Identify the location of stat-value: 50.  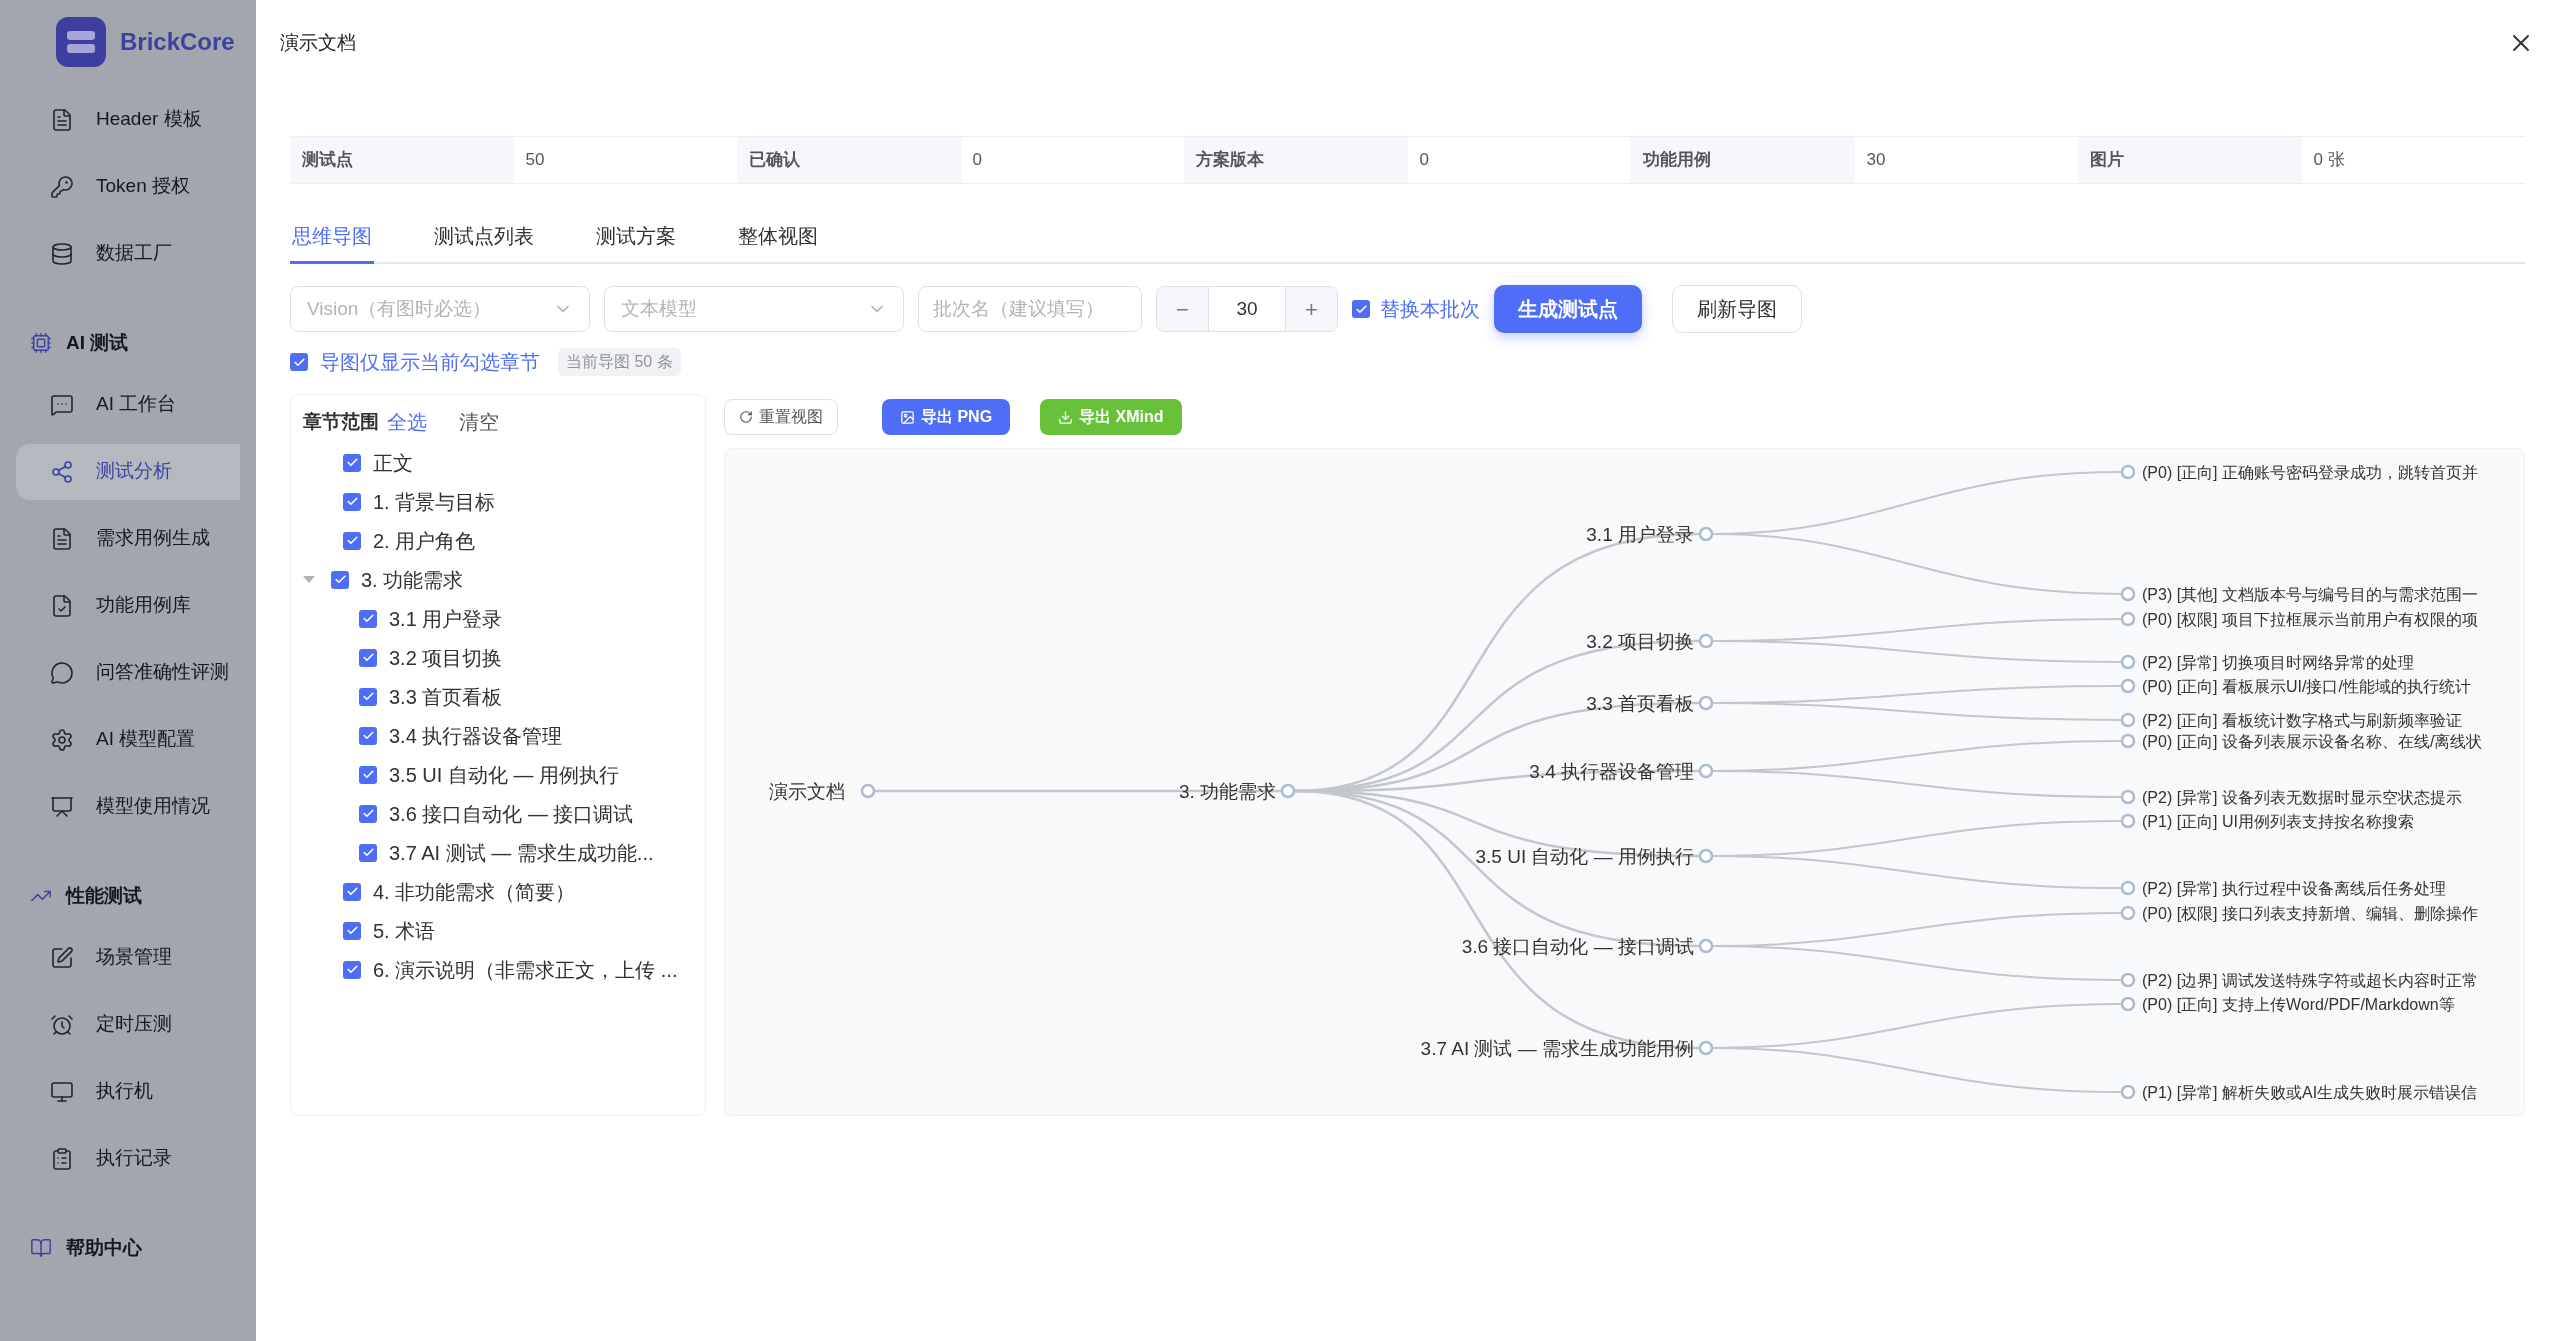
(535, 160).